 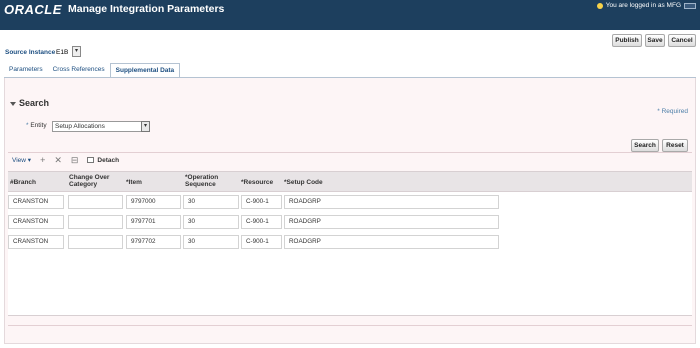 What do you see at coordinates (13, 103) in the screenshot?
I see `collapse-triangle-icon` at bounding box center [13, 103].